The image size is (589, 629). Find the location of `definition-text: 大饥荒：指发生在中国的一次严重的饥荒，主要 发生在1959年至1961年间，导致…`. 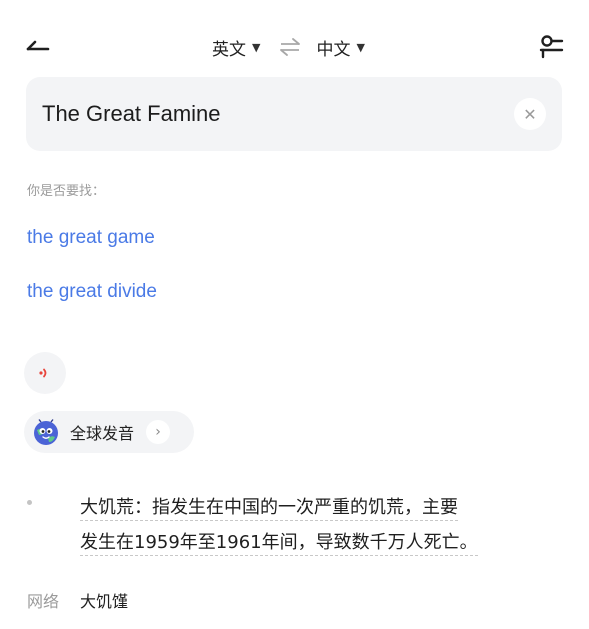

definition-text: 大饥荒：指发生在中国的一次严重的饥荒，主要 发生在1959年至1961年间，导致… is located at coordinates (315, 525).